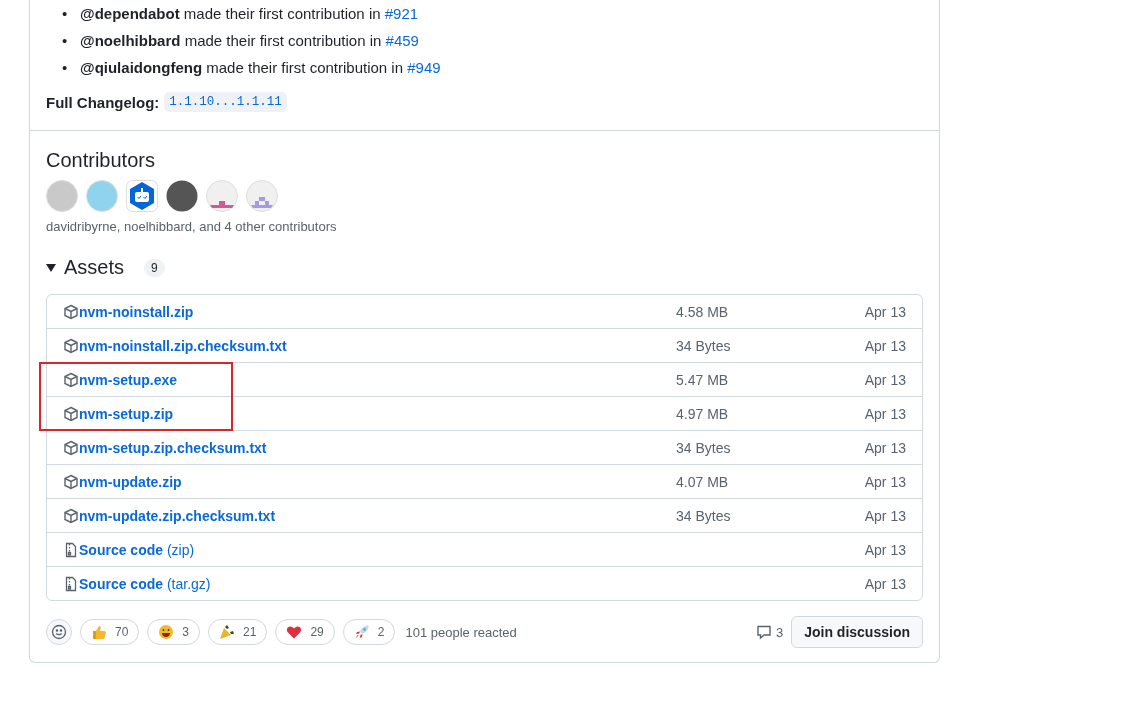 Image resolution: width=1144 pixels, height=710 pixels. I want to click on asset-link: nvm-update.zip.checksum.txt, so click(177, 515).